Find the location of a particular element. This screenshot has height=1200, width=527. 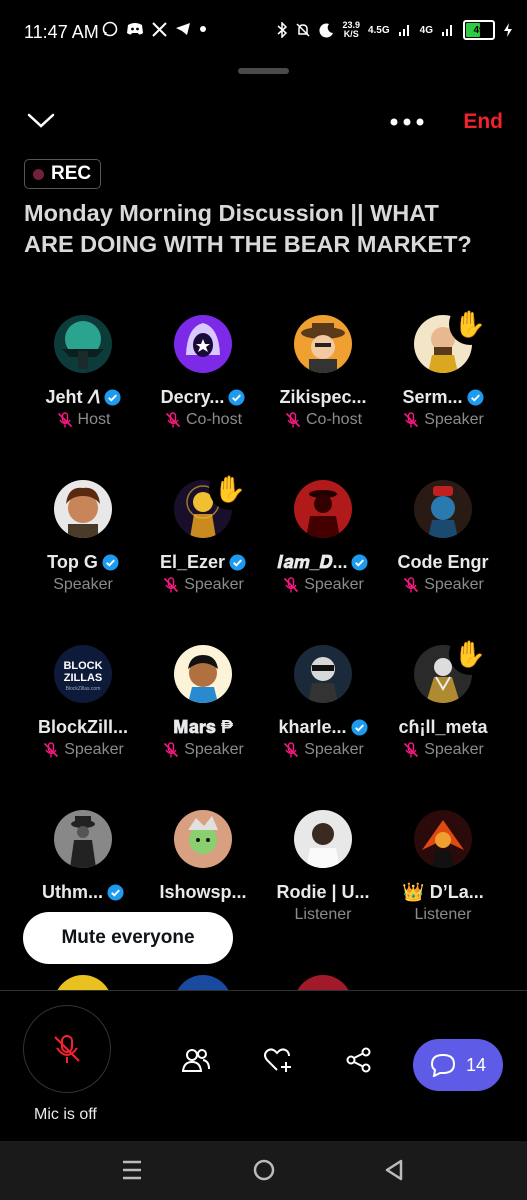

end-button: End is located at coordinates (483, 122).